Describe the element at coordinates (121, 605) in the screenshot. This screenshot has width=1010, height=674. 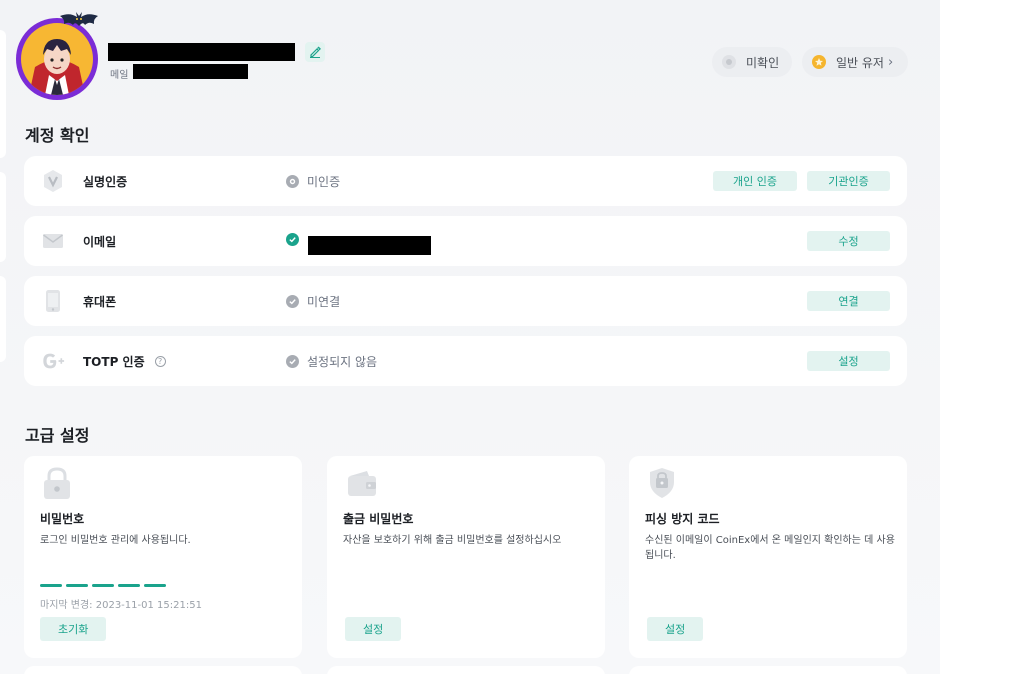
I see `password-last-changed: 마지막 변경: 2023-11-01 15:21:51` at that location.